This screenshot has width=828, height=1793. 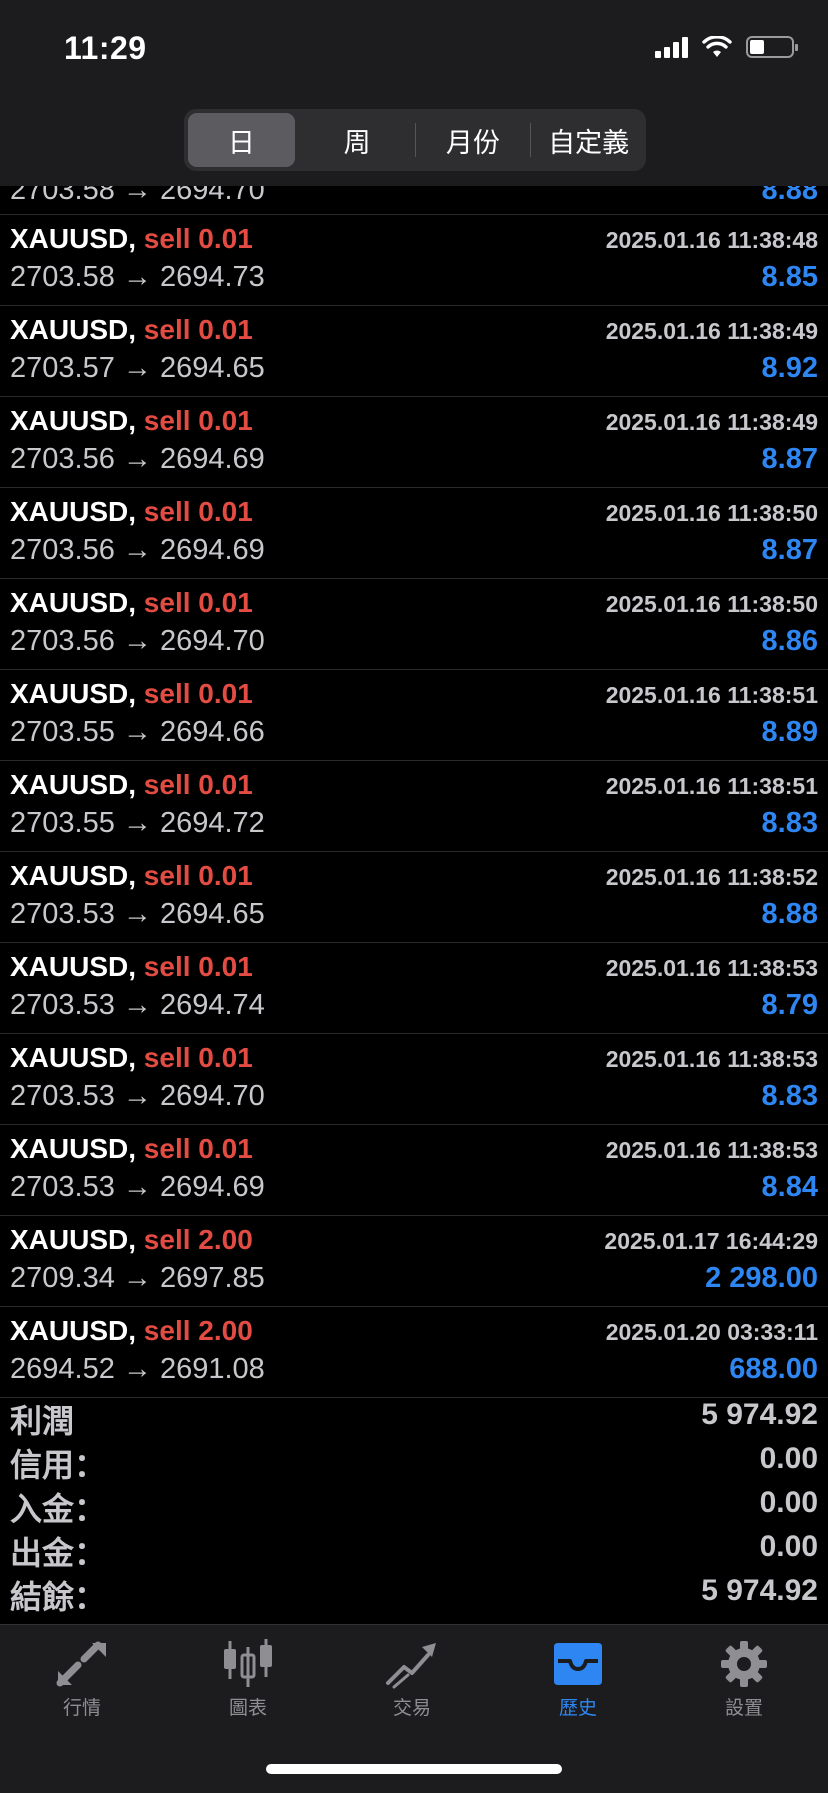 What do you see at coordinates (137, 914) in the screenshot?
I see `deal-prices: 2703.53 → 2694.65` at bounding box center [137, 914].